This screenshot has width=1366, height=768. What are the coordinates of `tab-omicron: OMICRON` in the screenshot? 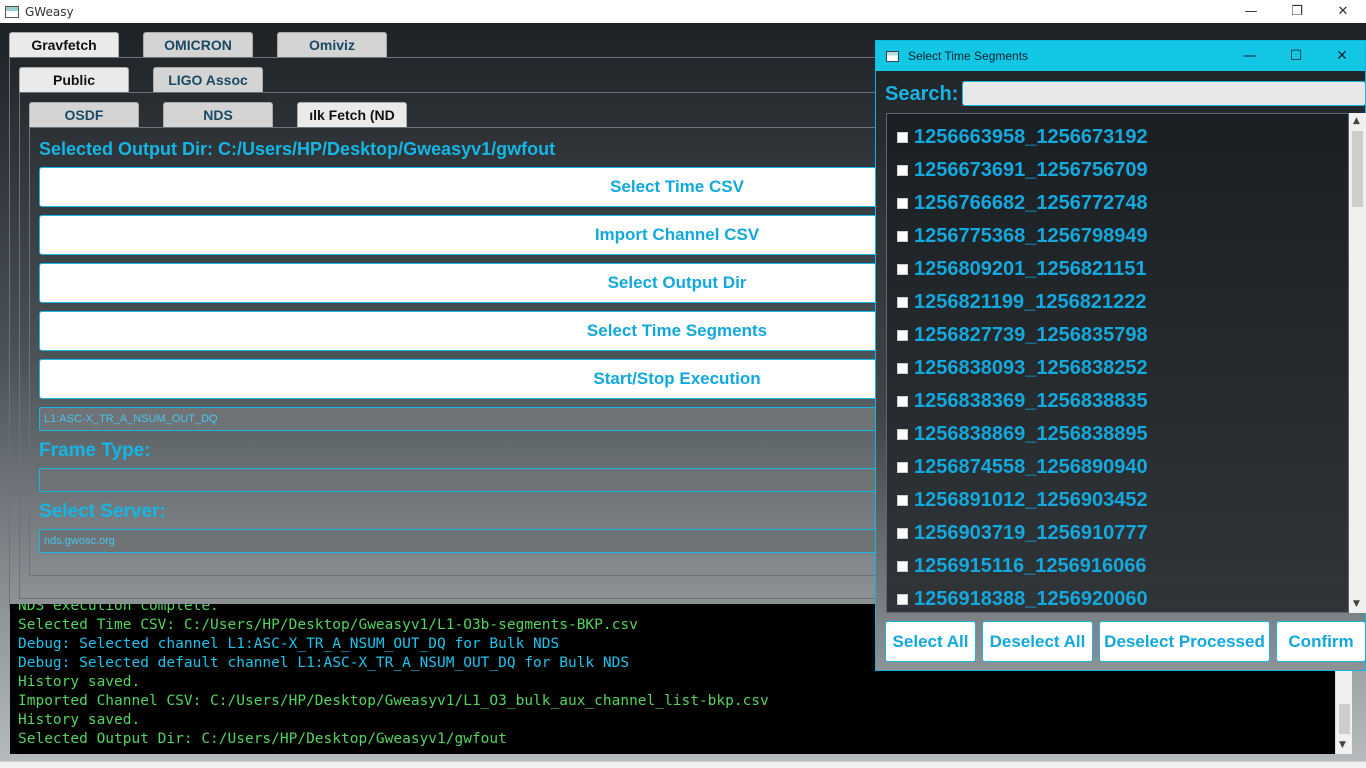 It's located at (198, 44).